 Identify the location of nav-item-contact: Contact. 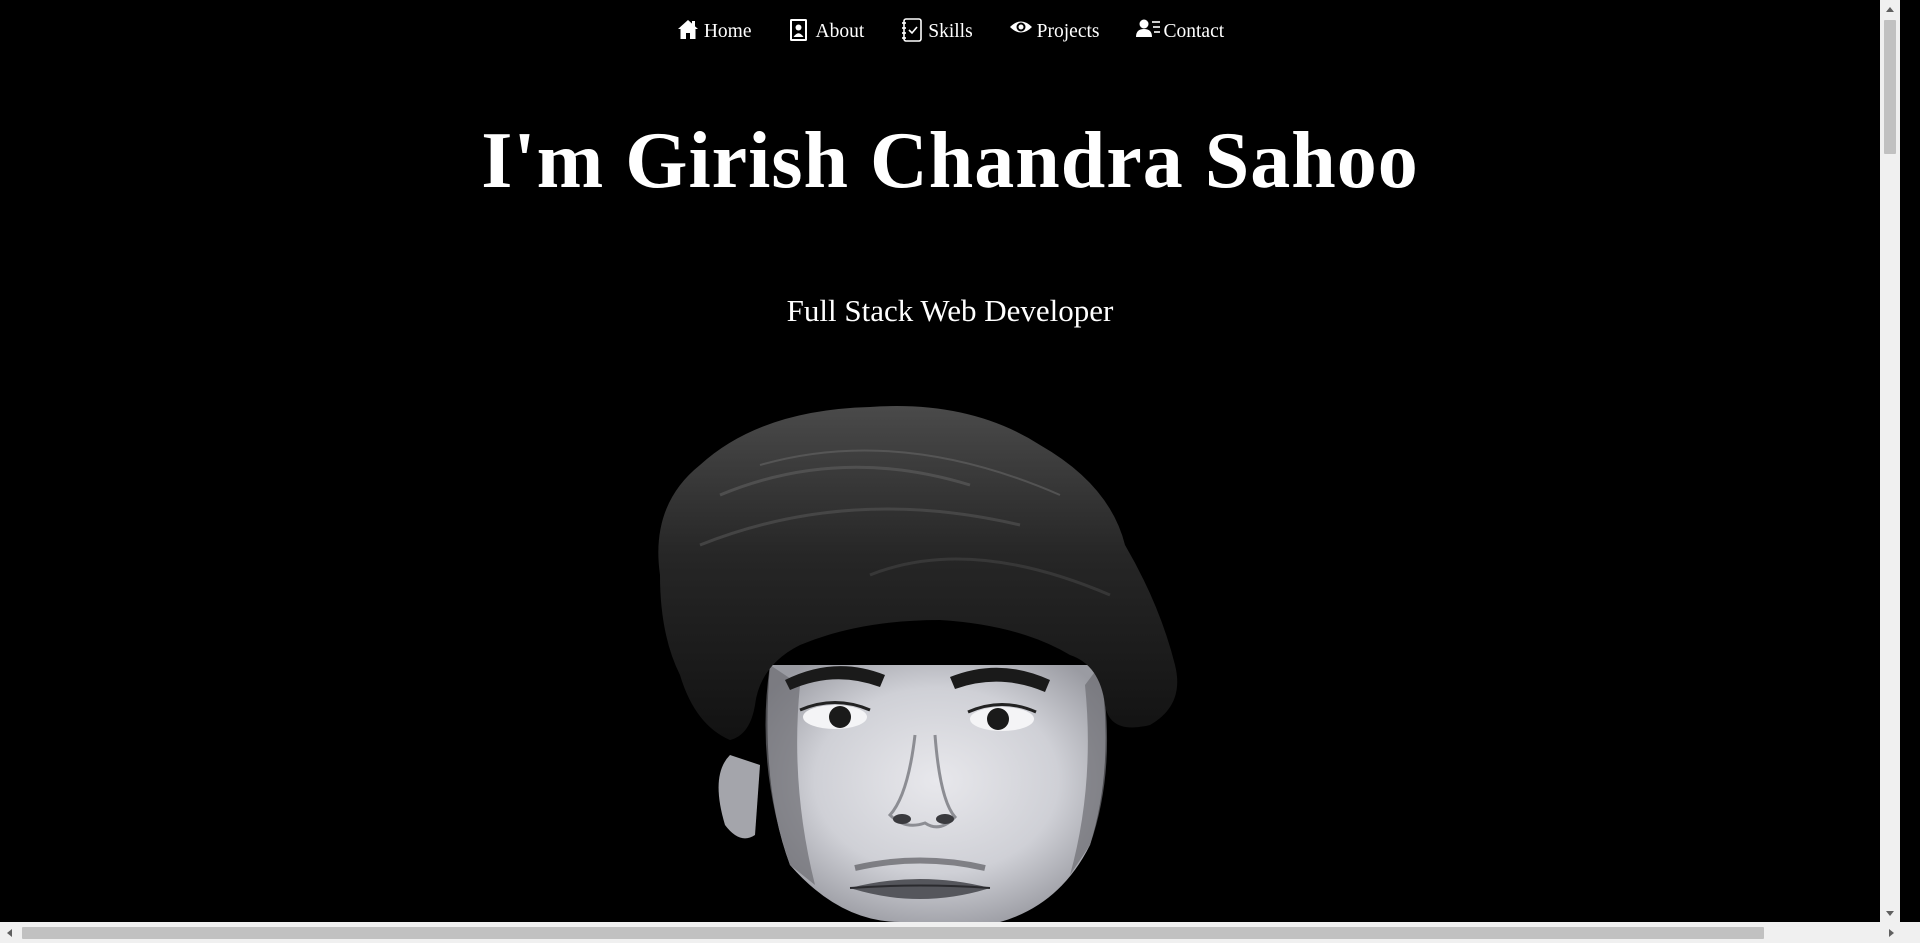
(1180, 30).